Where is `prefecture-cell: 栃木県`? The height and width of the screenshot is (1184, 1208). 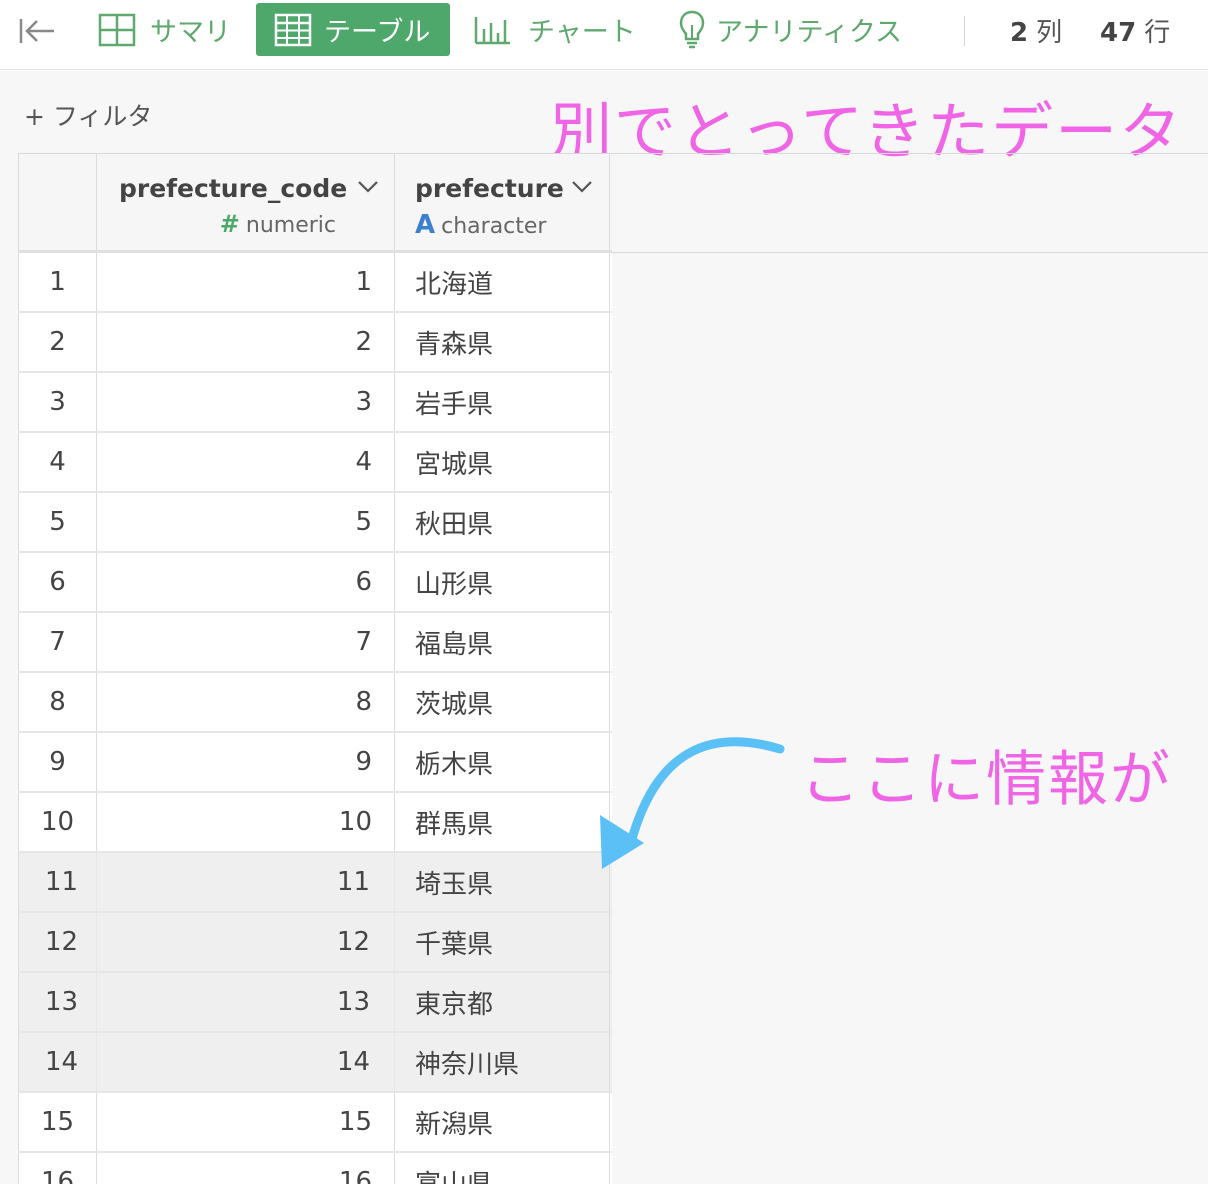
prefecture-cell: 栃木県 is located at coordinates (502, 762).